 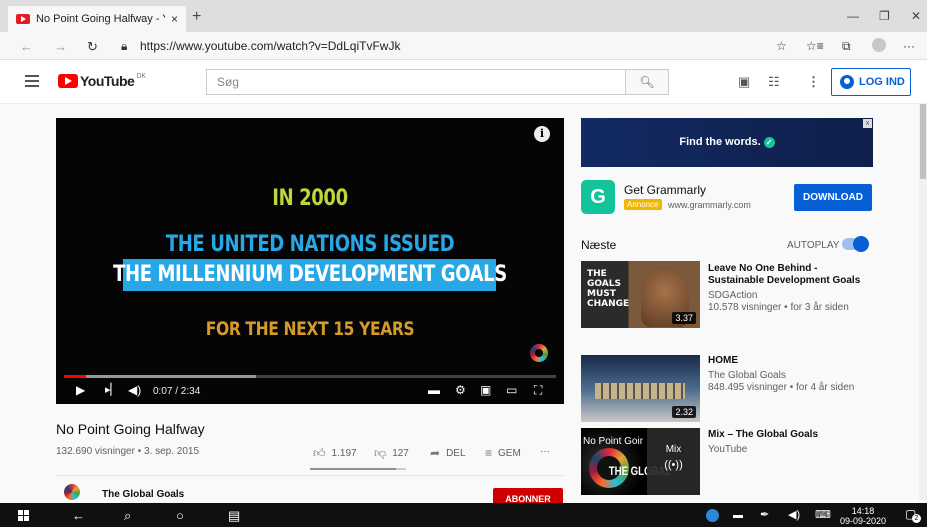 I want to click on download-button: DOWNLOAD, so click(x=833, y=197).